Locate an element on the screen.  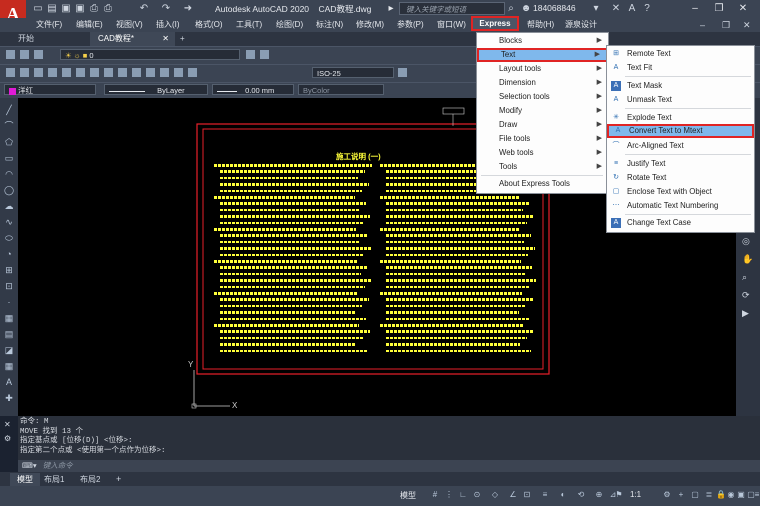
remote-text-item: ⊞ Remote Text is located at coordinates (680, 54).